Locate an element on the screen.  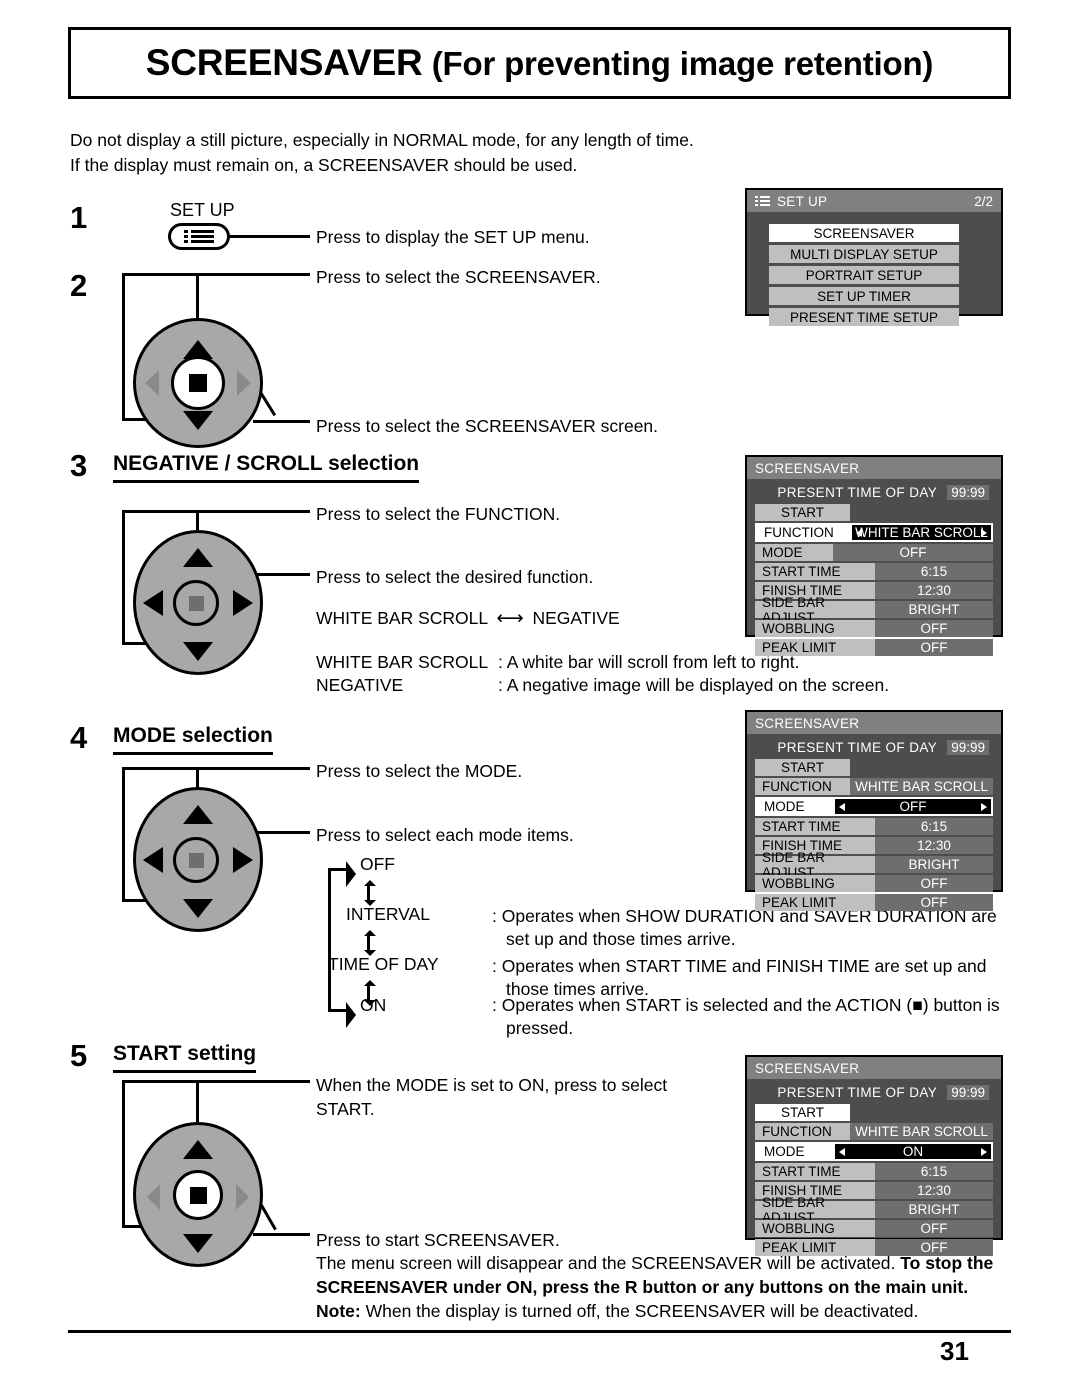
dpad-step5 is located at coordinates (198, 1194).